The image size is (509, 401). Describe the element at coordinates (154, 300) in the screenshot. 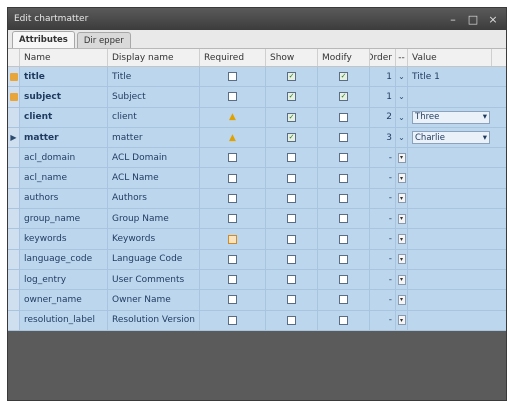

I see `display-name-cell: Owner Name` at that location.